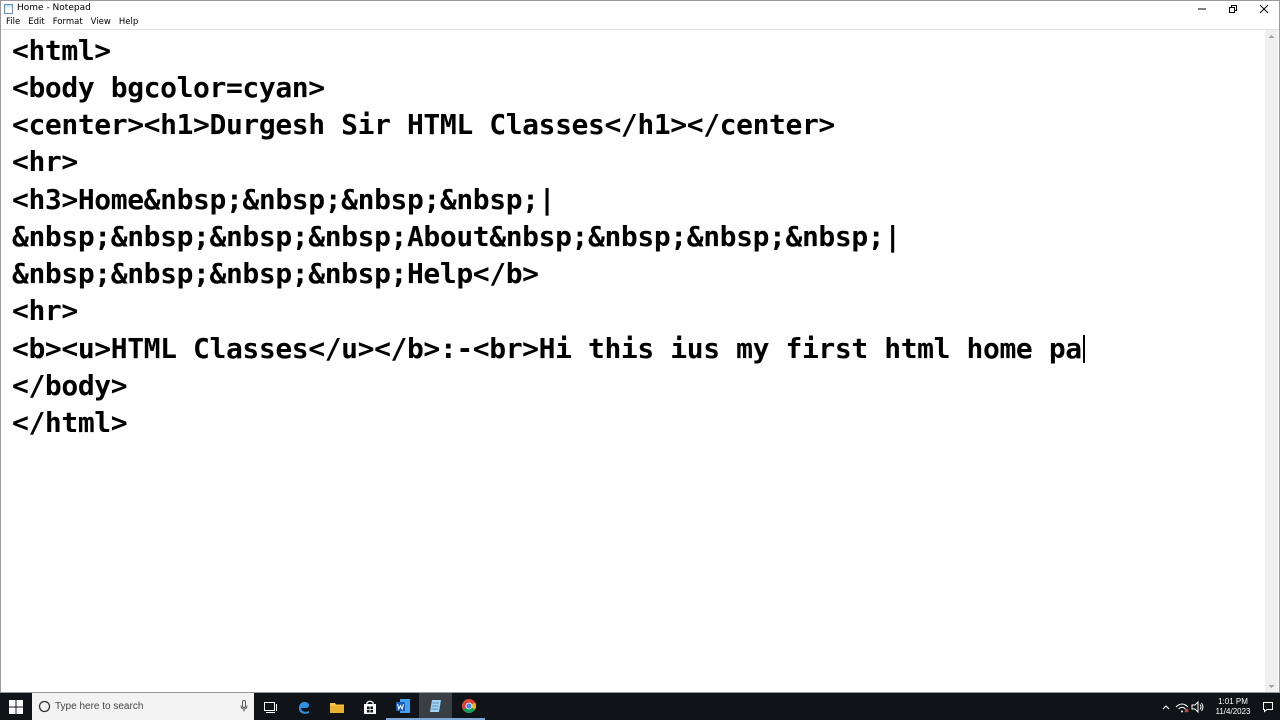 The image size is (1280, 720). What do you see at coordinates (8, 8) in the screenshot?
I see `notepad-app-icon` at bounding box center [8, 8].